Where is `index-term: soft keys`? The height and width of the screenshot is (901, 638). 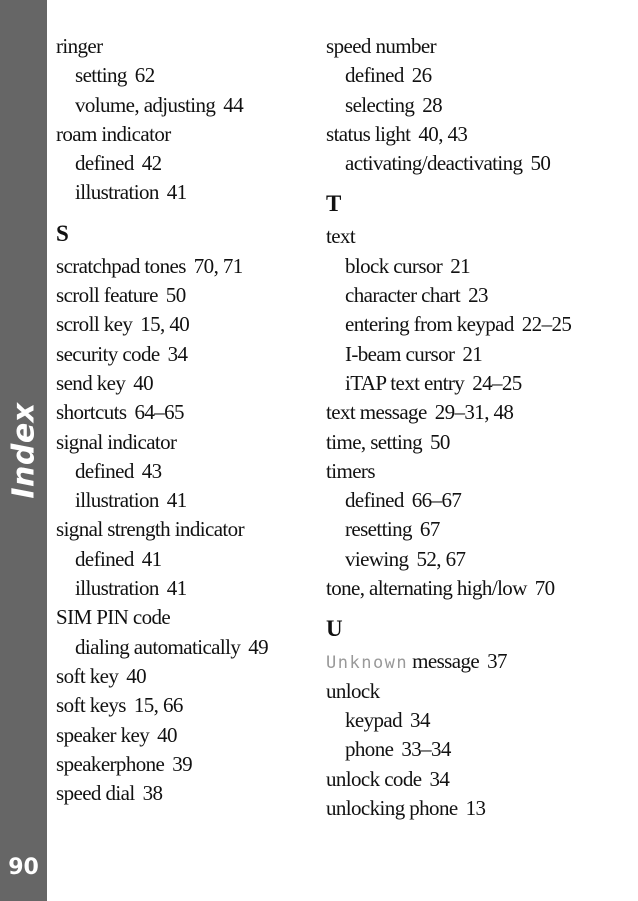 index-term: soft keys is located at coordinates (91, 705).